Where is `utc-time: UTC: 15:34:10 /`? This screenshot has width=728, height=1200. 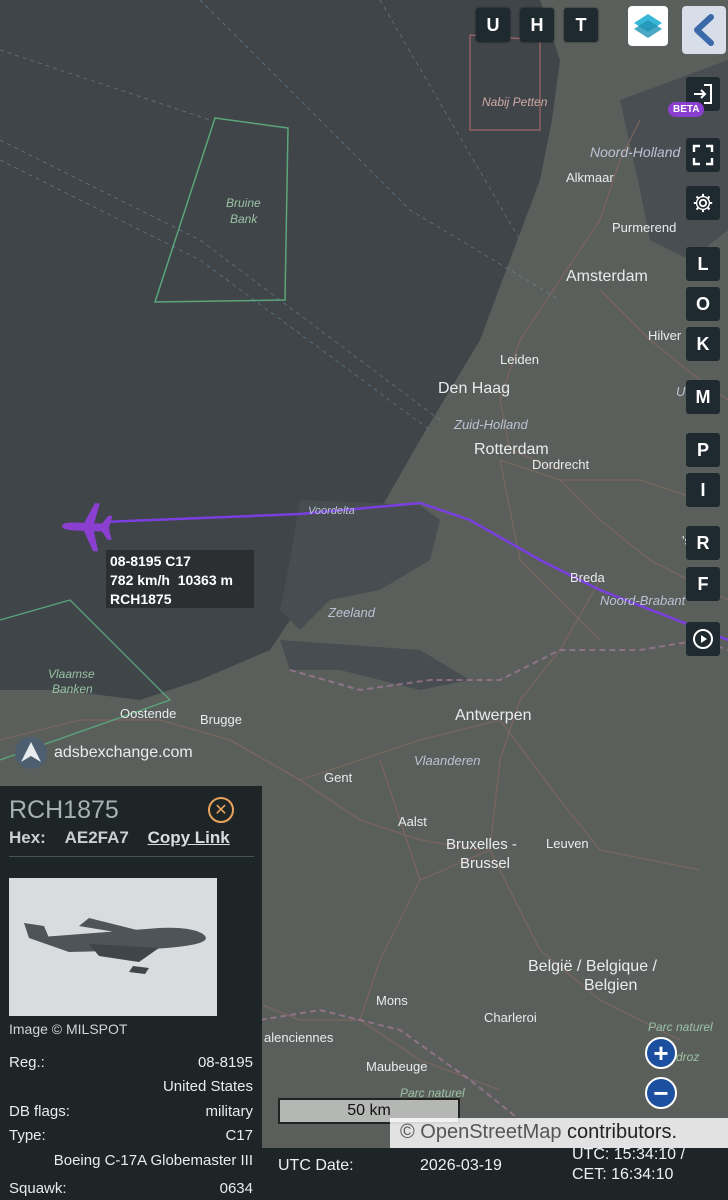
utc-time: UTC: 15:34:10 / is located at coordinates (628, 1154).